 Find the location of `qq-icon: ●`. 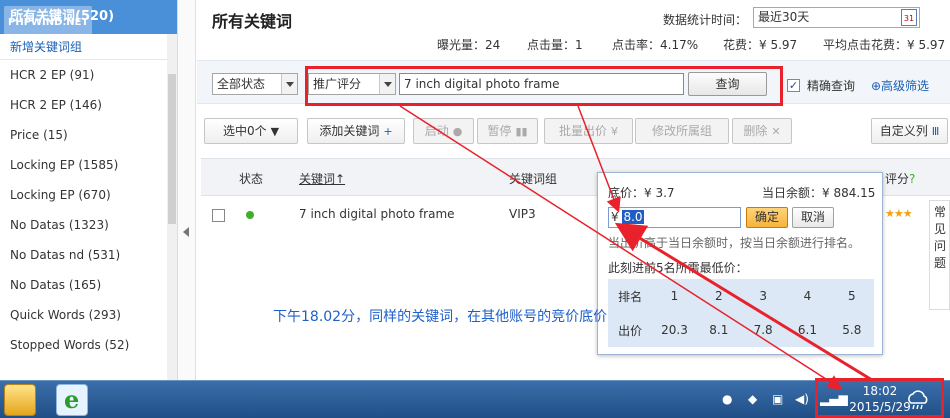

qq-icon: ● is located at coordinates (727, 399).